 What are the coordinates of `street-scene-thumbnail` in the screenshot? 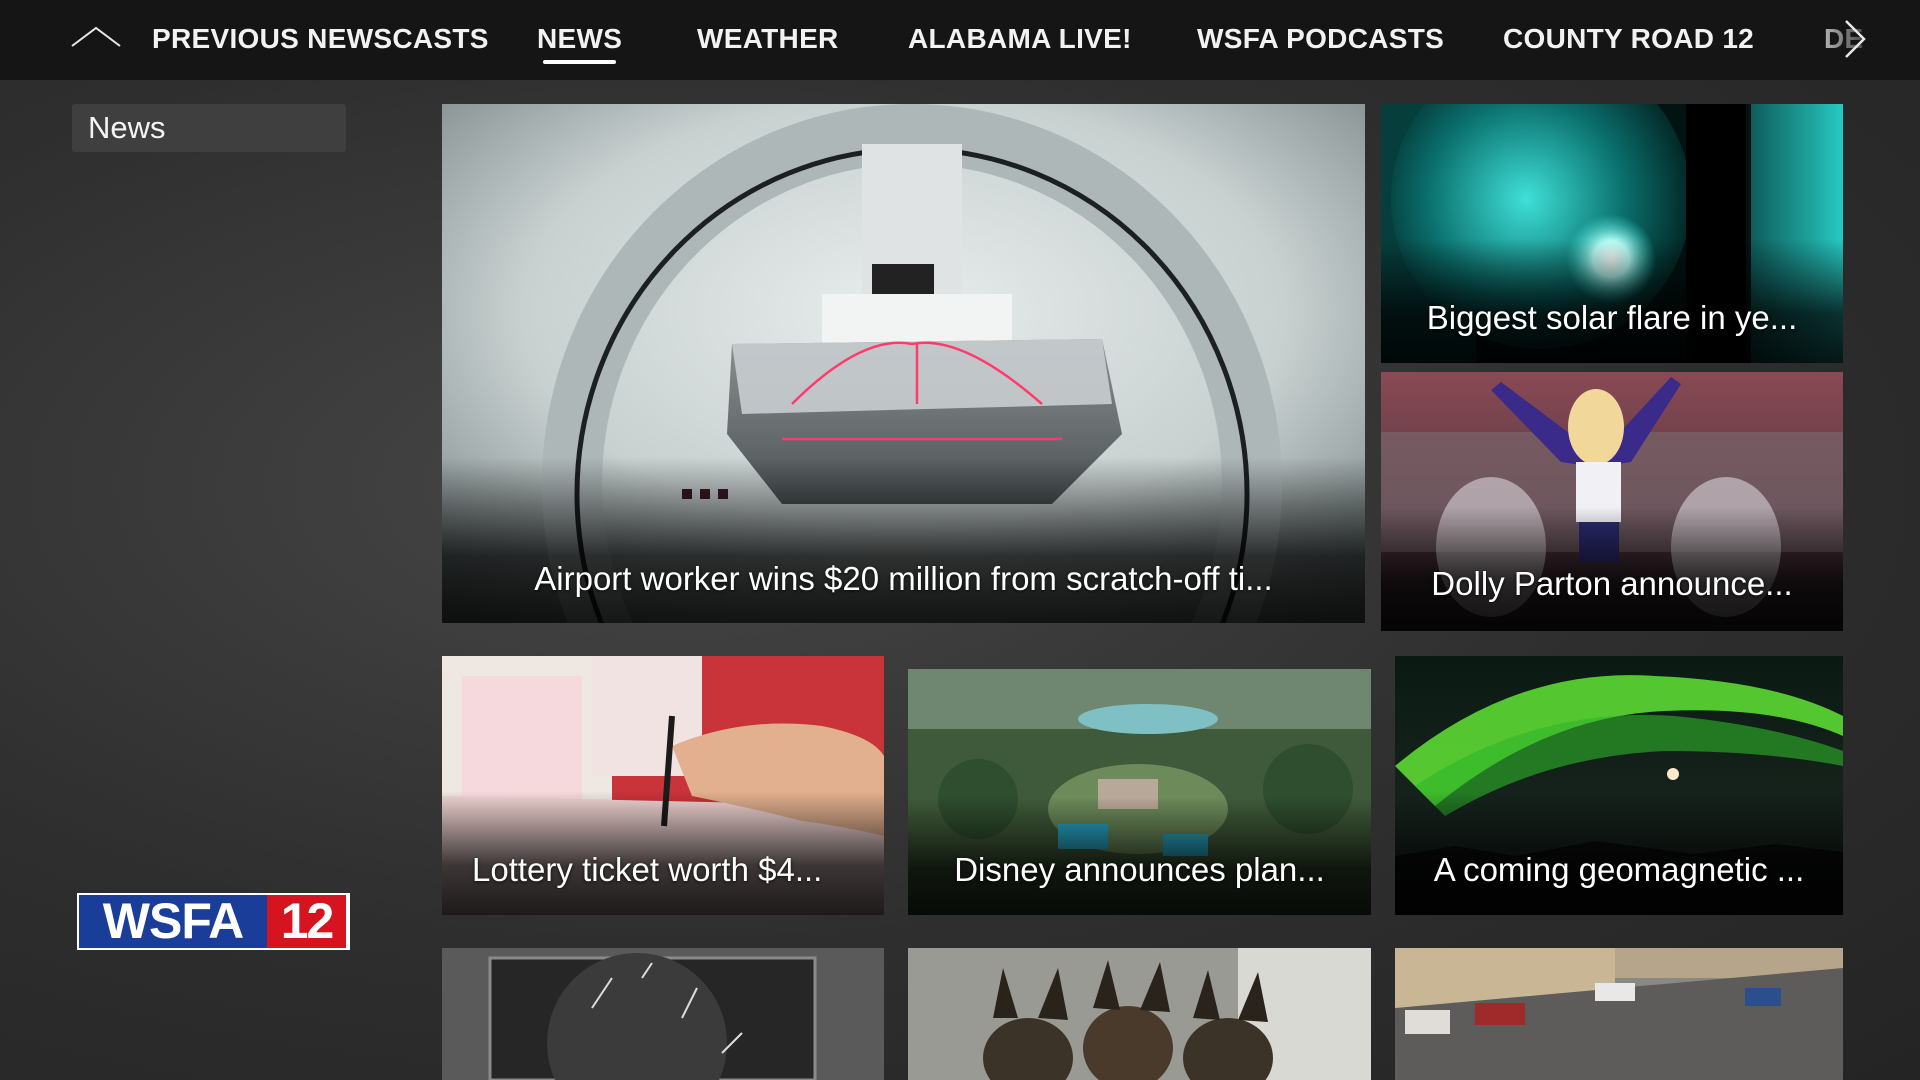 It's located at (1619, 1014).